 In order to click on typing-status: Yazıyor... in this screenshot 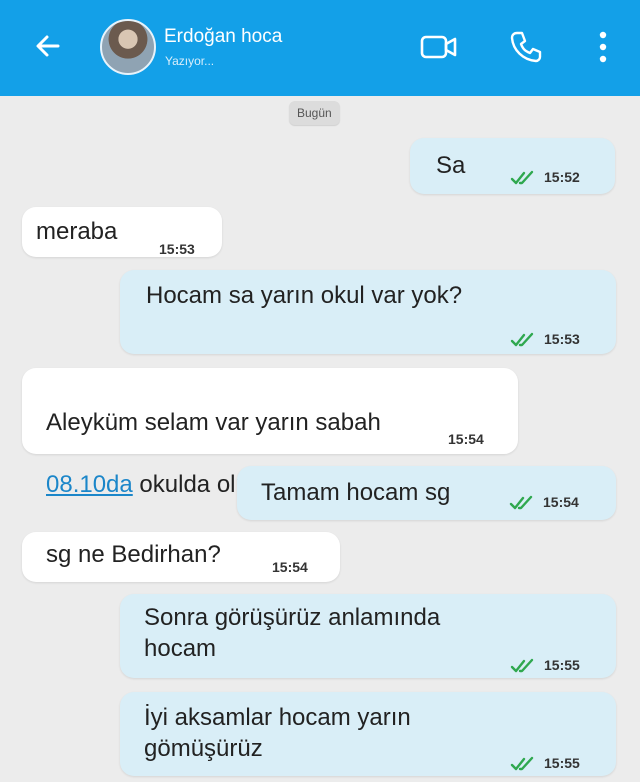, I will do `click(190, 61)`.